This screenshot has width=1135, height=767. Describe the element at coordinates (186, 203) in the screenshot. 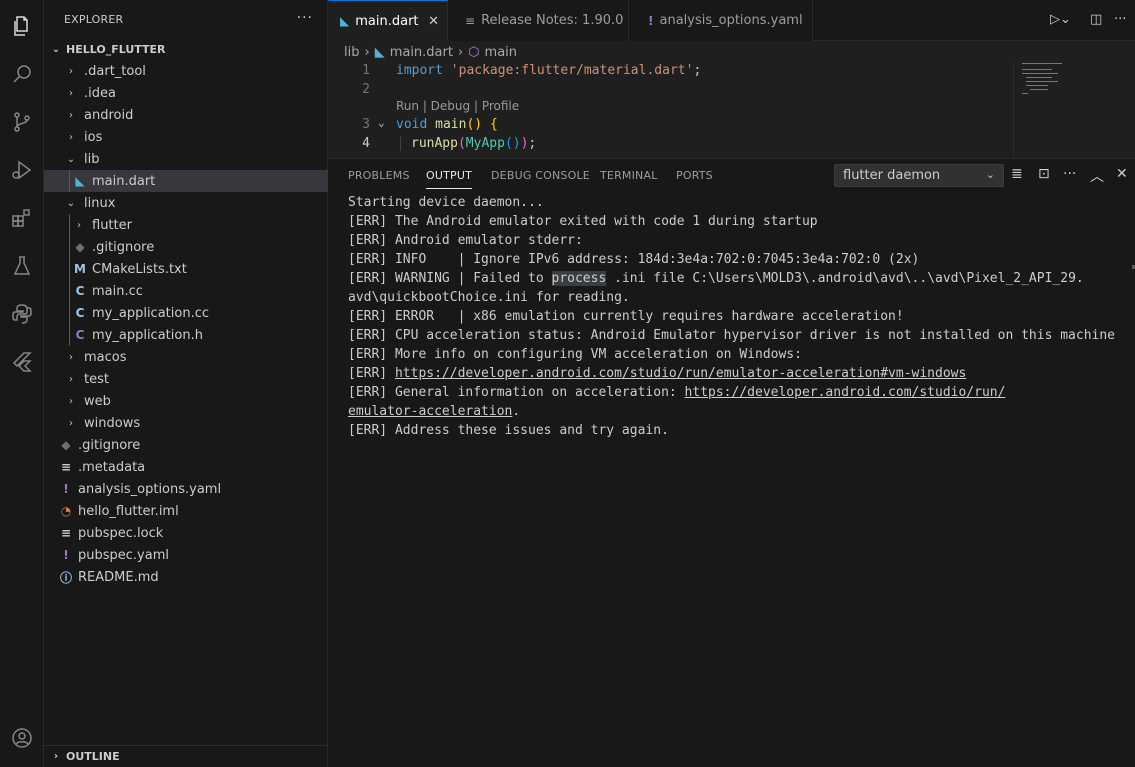

I see `tree-item: ⌄ linux` at that location.